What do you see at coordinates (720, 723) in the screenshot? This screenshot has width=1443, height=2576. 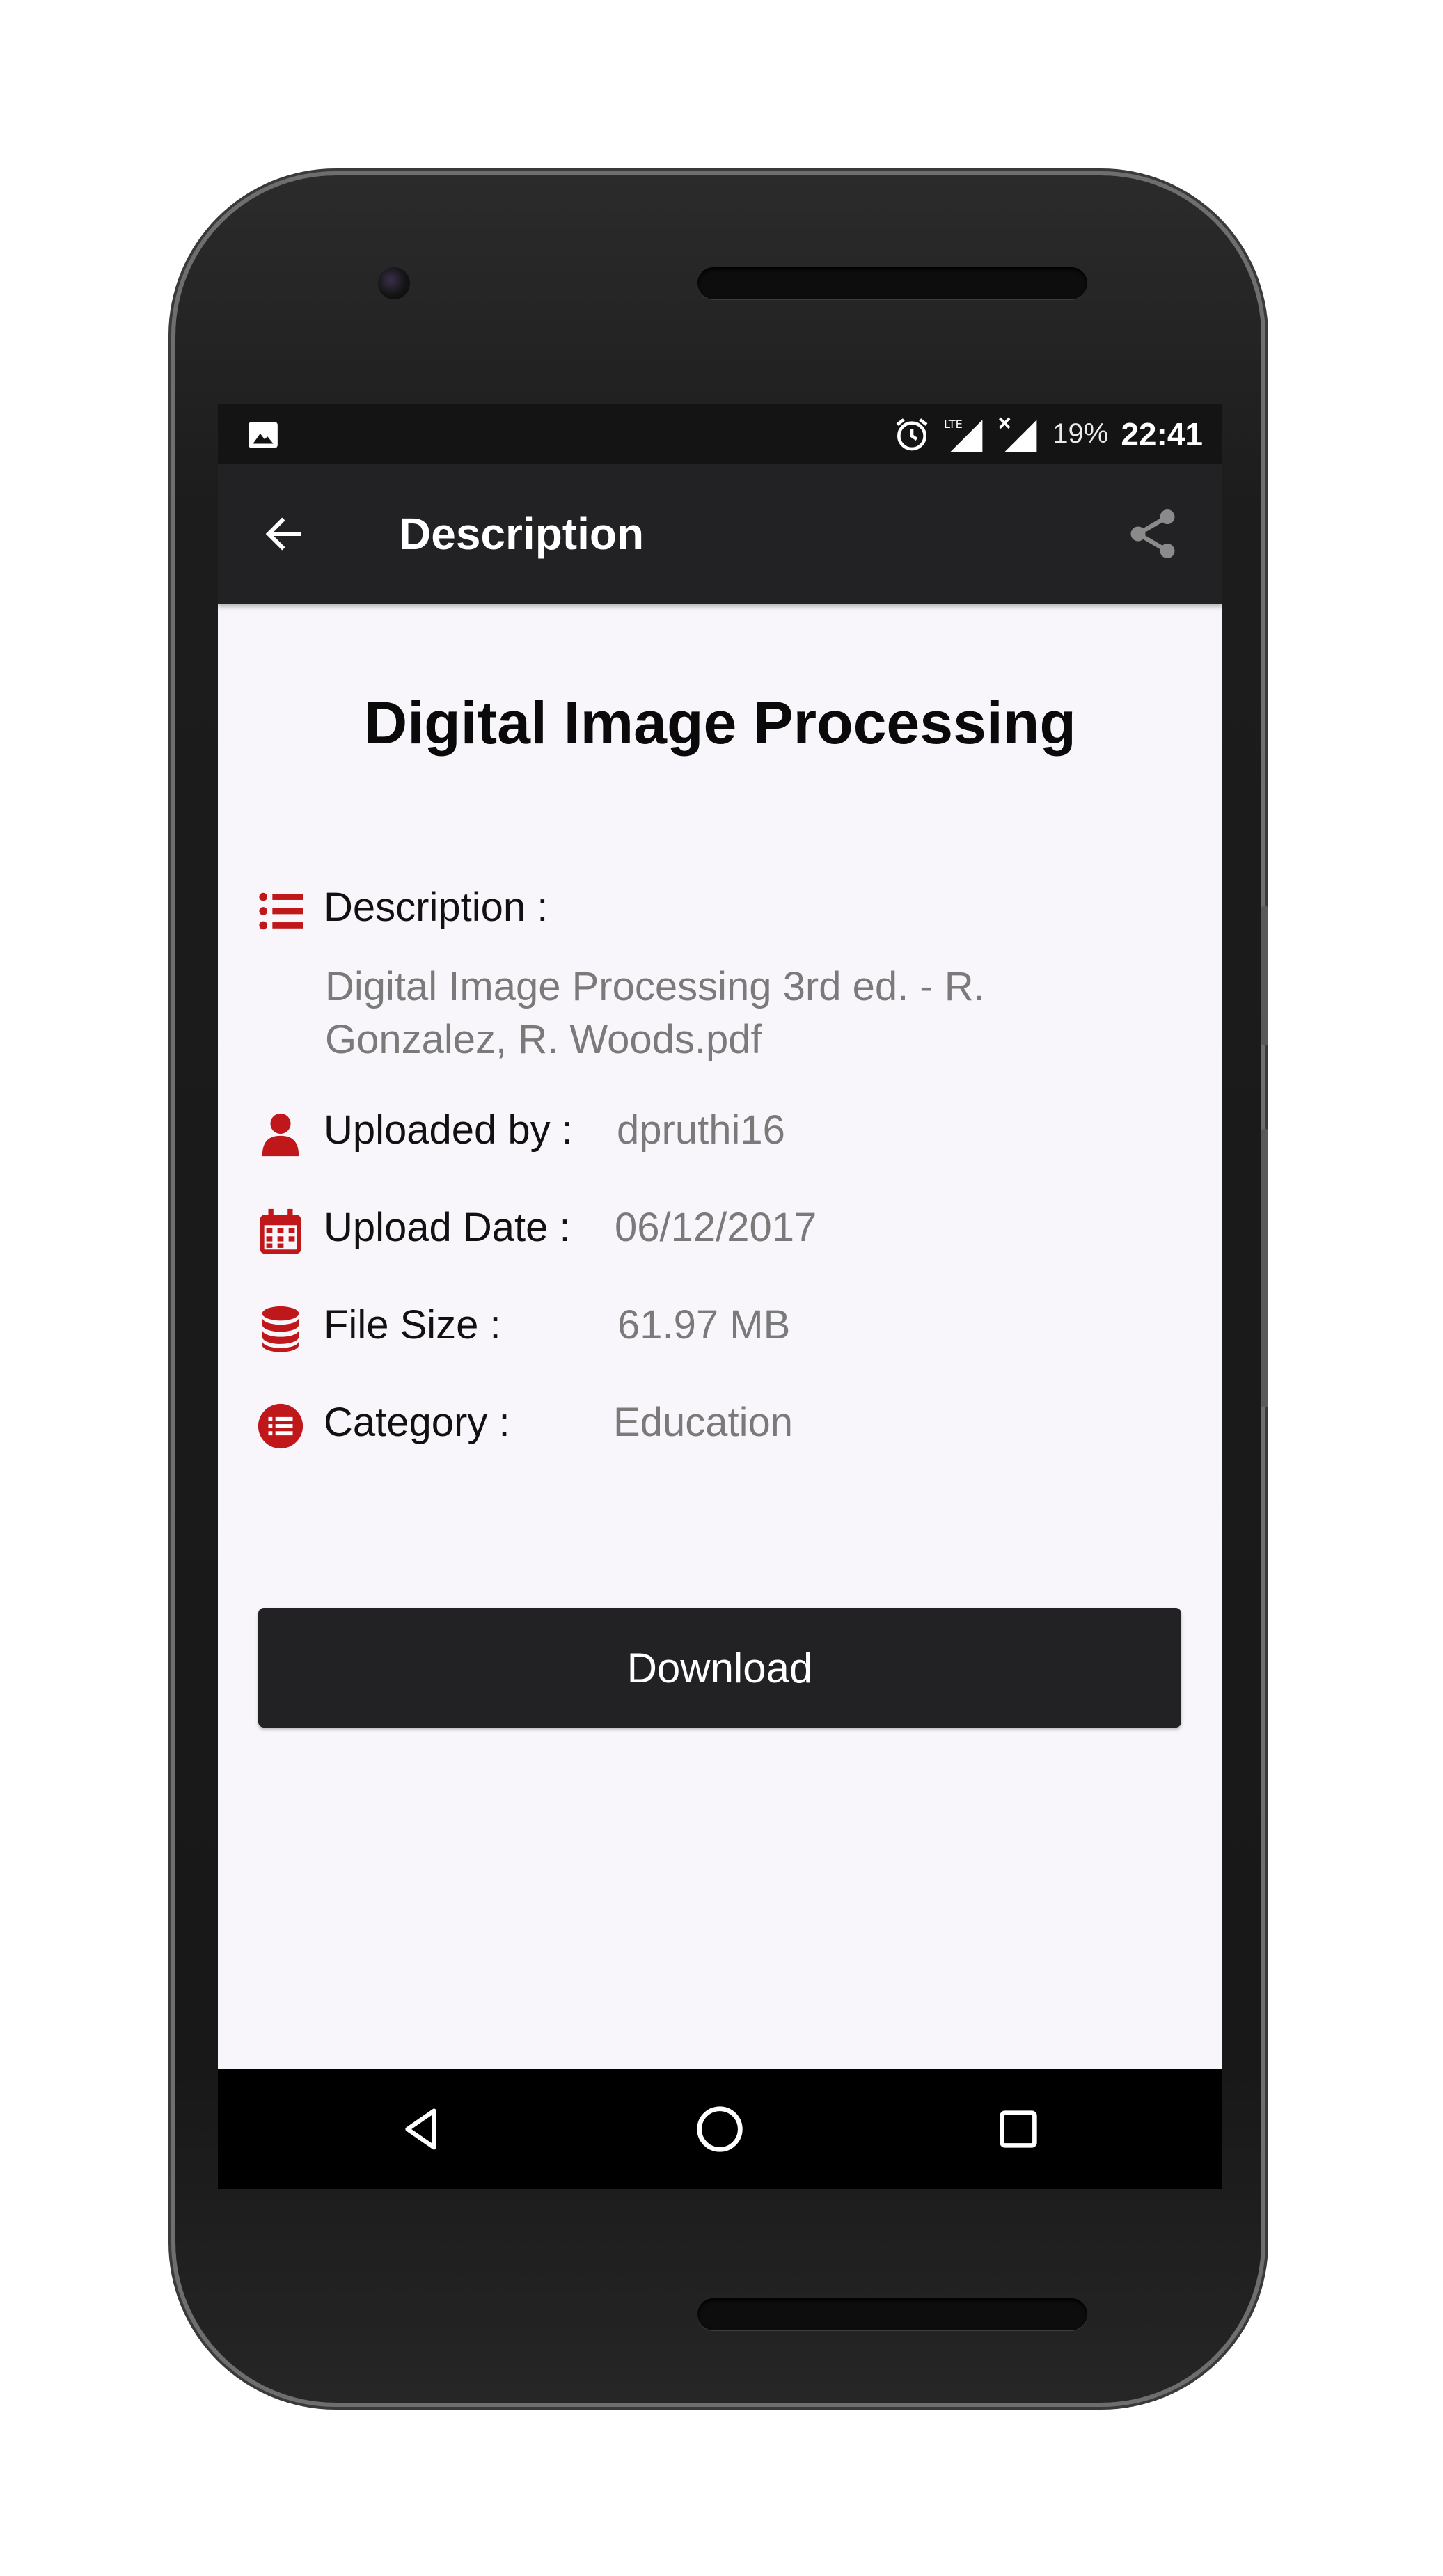 I see `book-title: Digital Image Processing` at bounding box center [720, 723].